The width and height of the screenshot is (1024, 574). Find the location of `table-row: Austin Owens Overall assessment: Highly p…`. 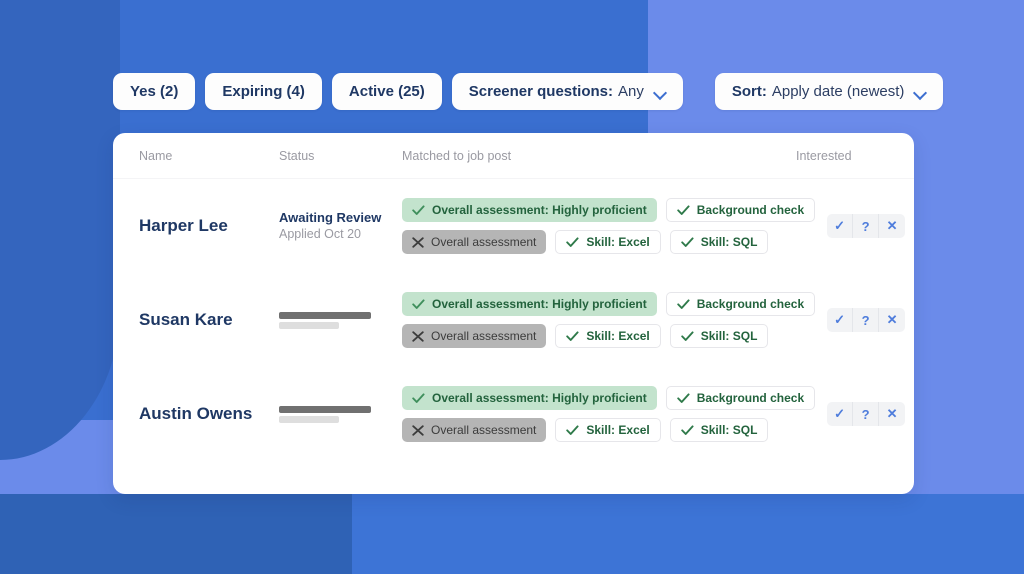

table-row: Austin Owens Overall assessment: Highly p… is located at coordinates (513, 414).